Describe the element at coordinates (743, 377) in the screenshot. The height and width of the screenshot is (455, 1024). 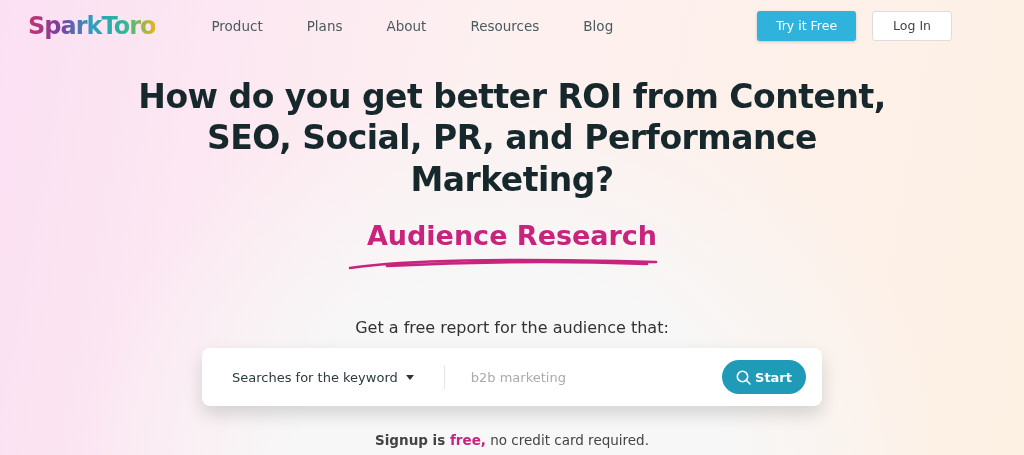
I see `search-icon` at that location.